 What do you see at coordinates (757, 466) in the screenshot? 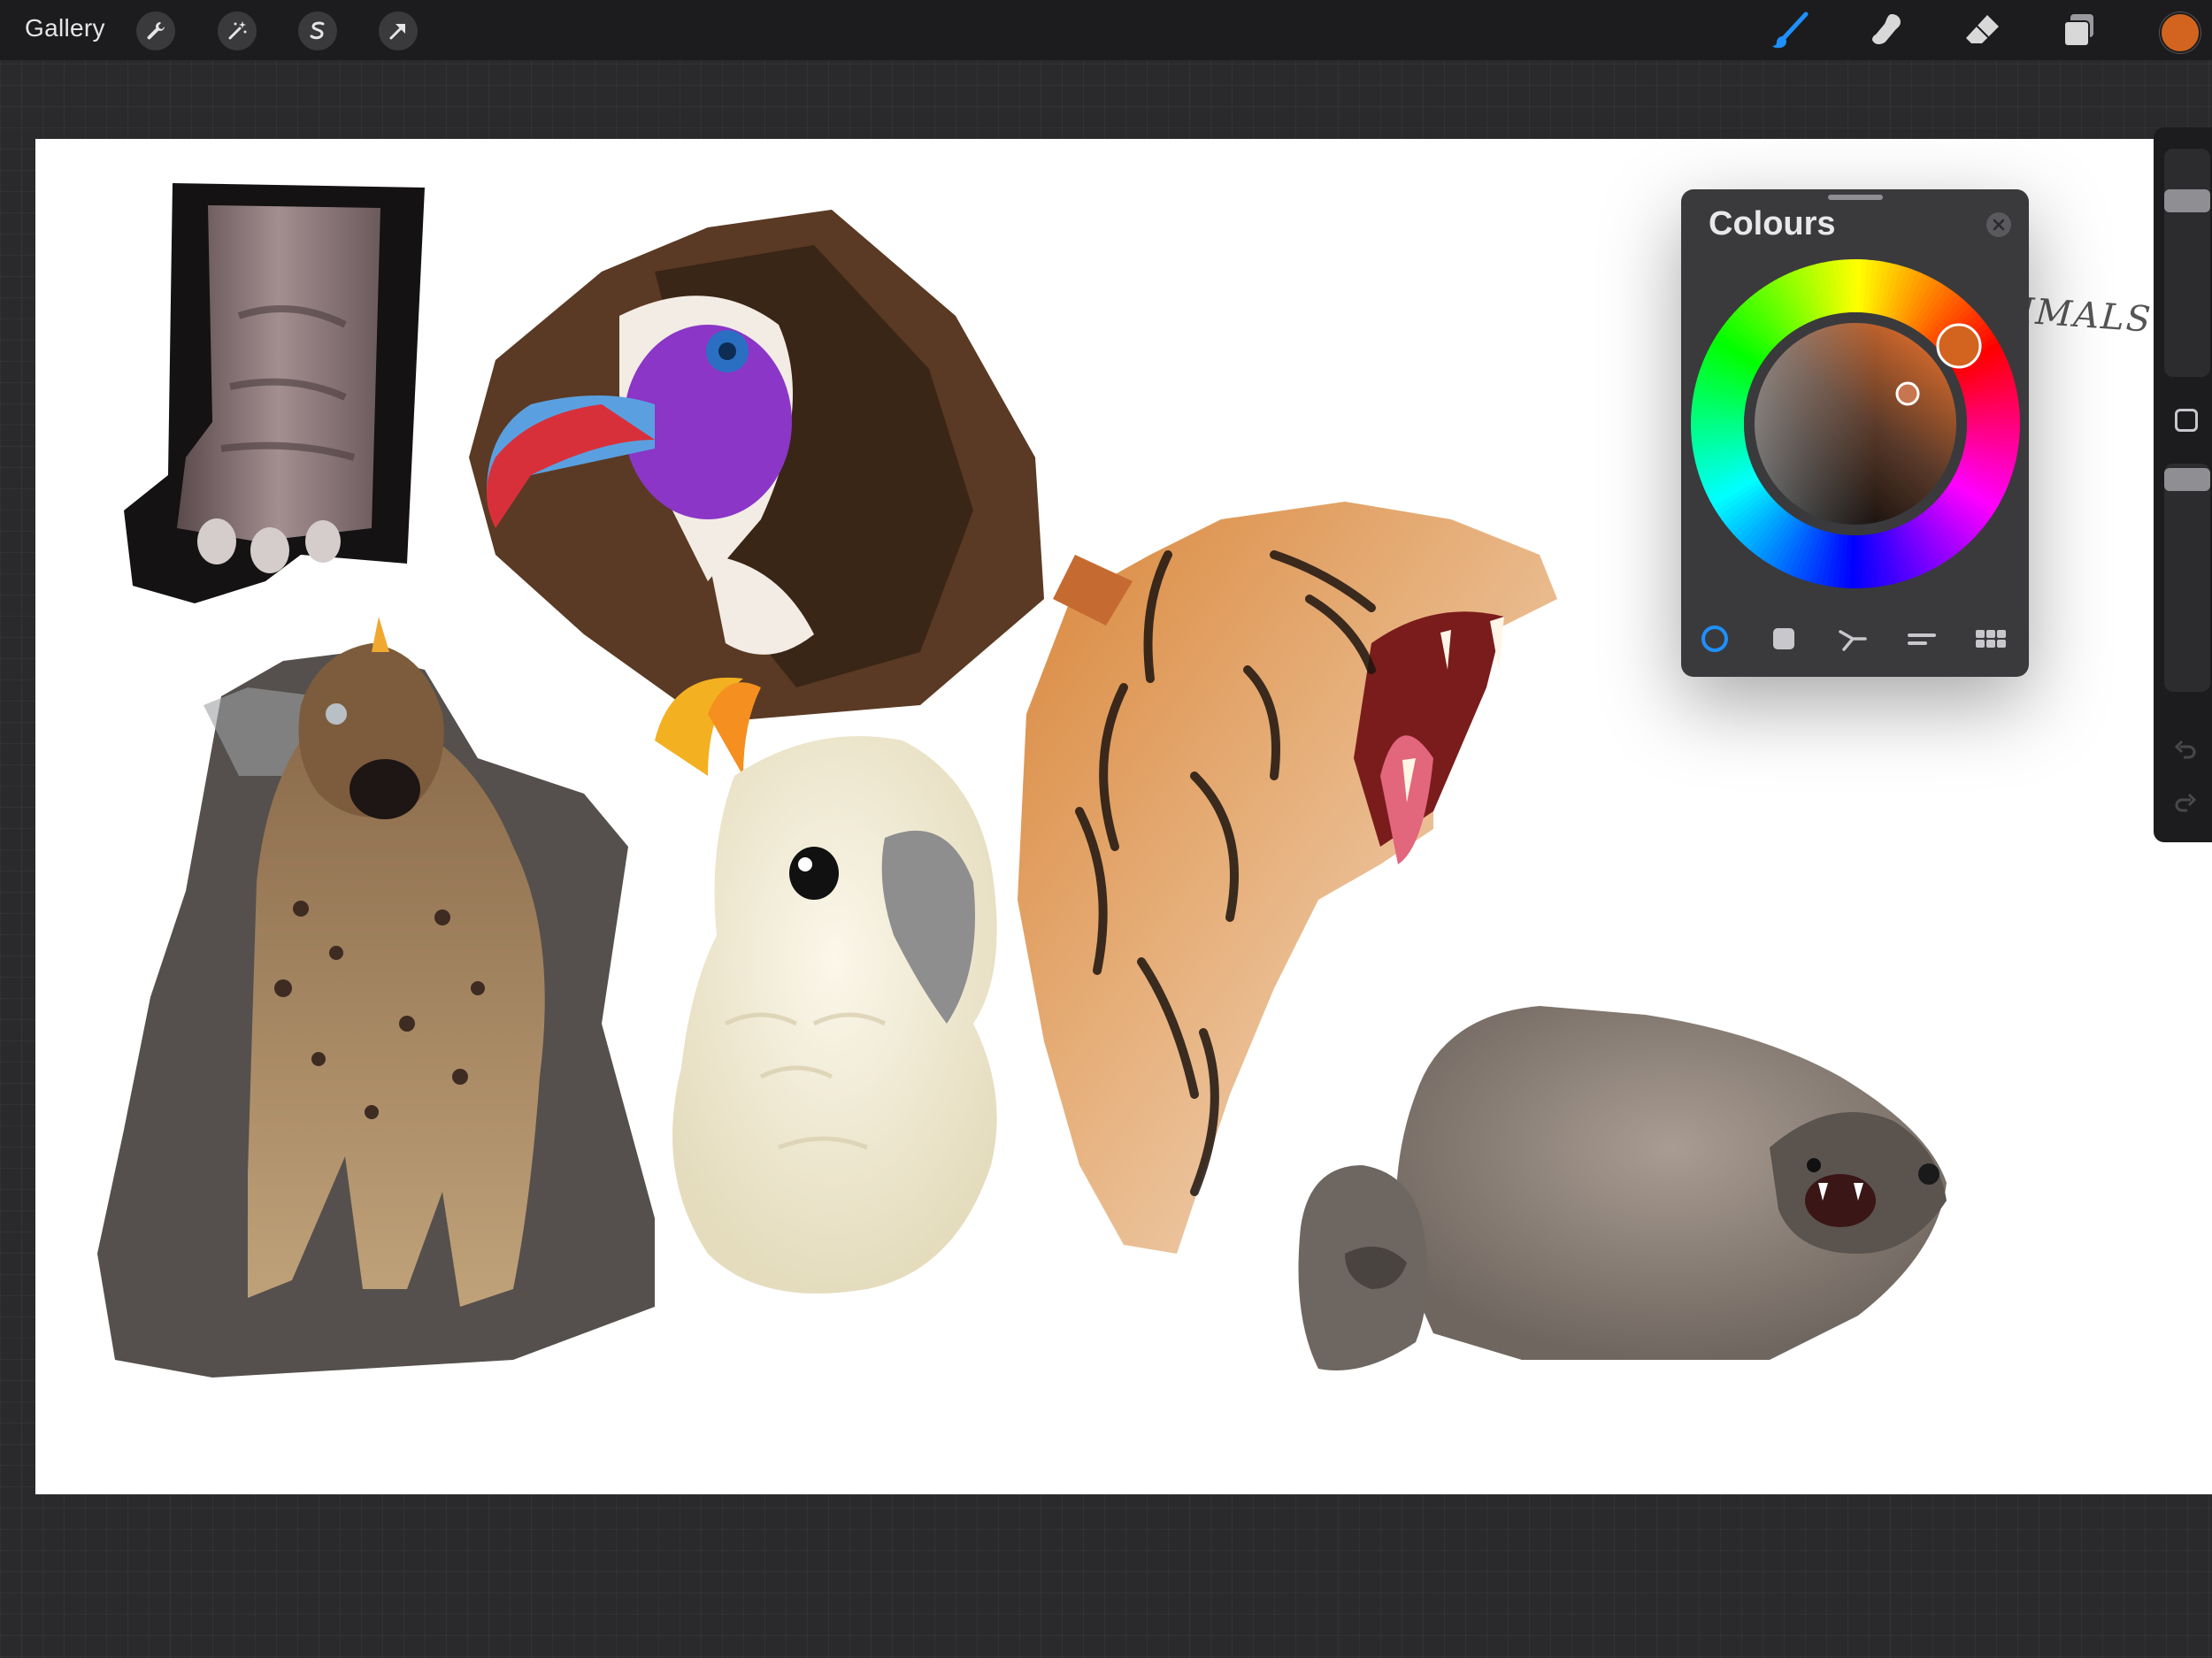
I see `vulture-head-sketch` at bounding box center [757, 466].